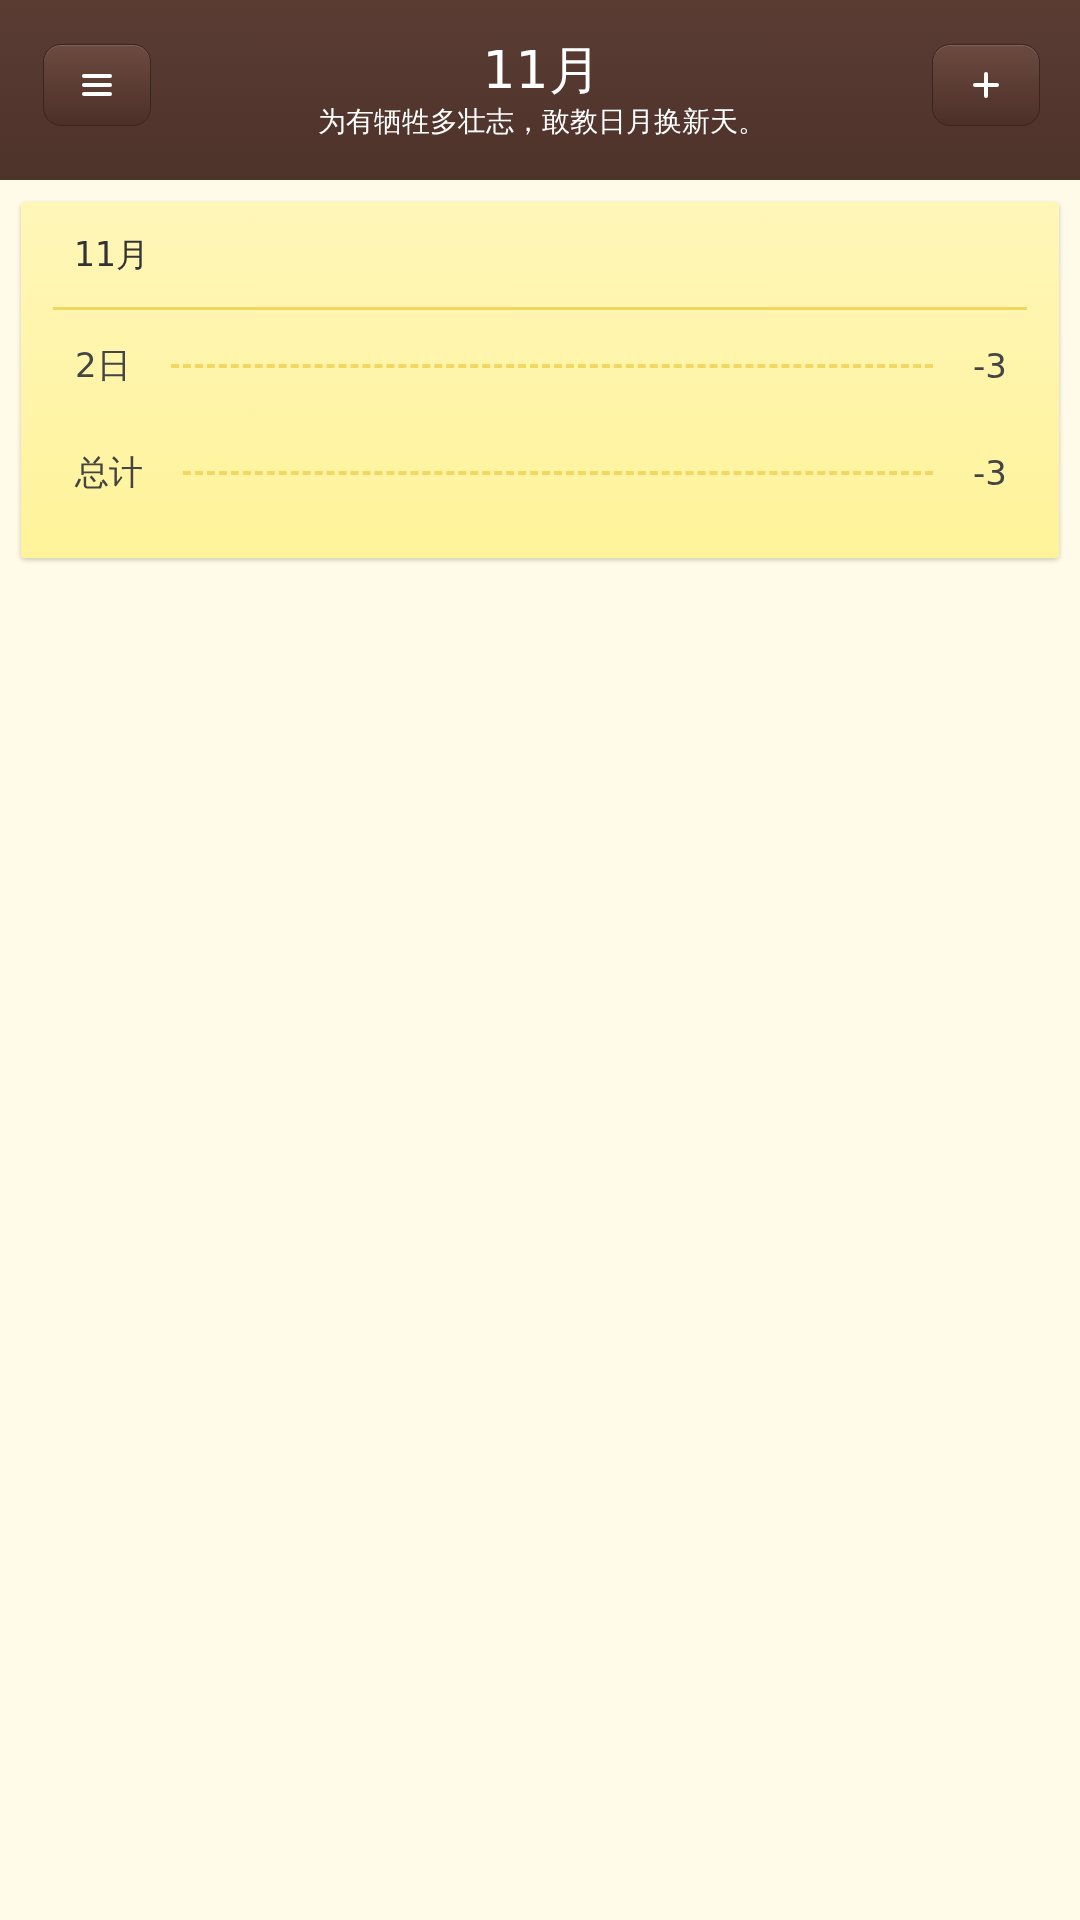  I want to click on row-label: 2日, so click(103, 365).